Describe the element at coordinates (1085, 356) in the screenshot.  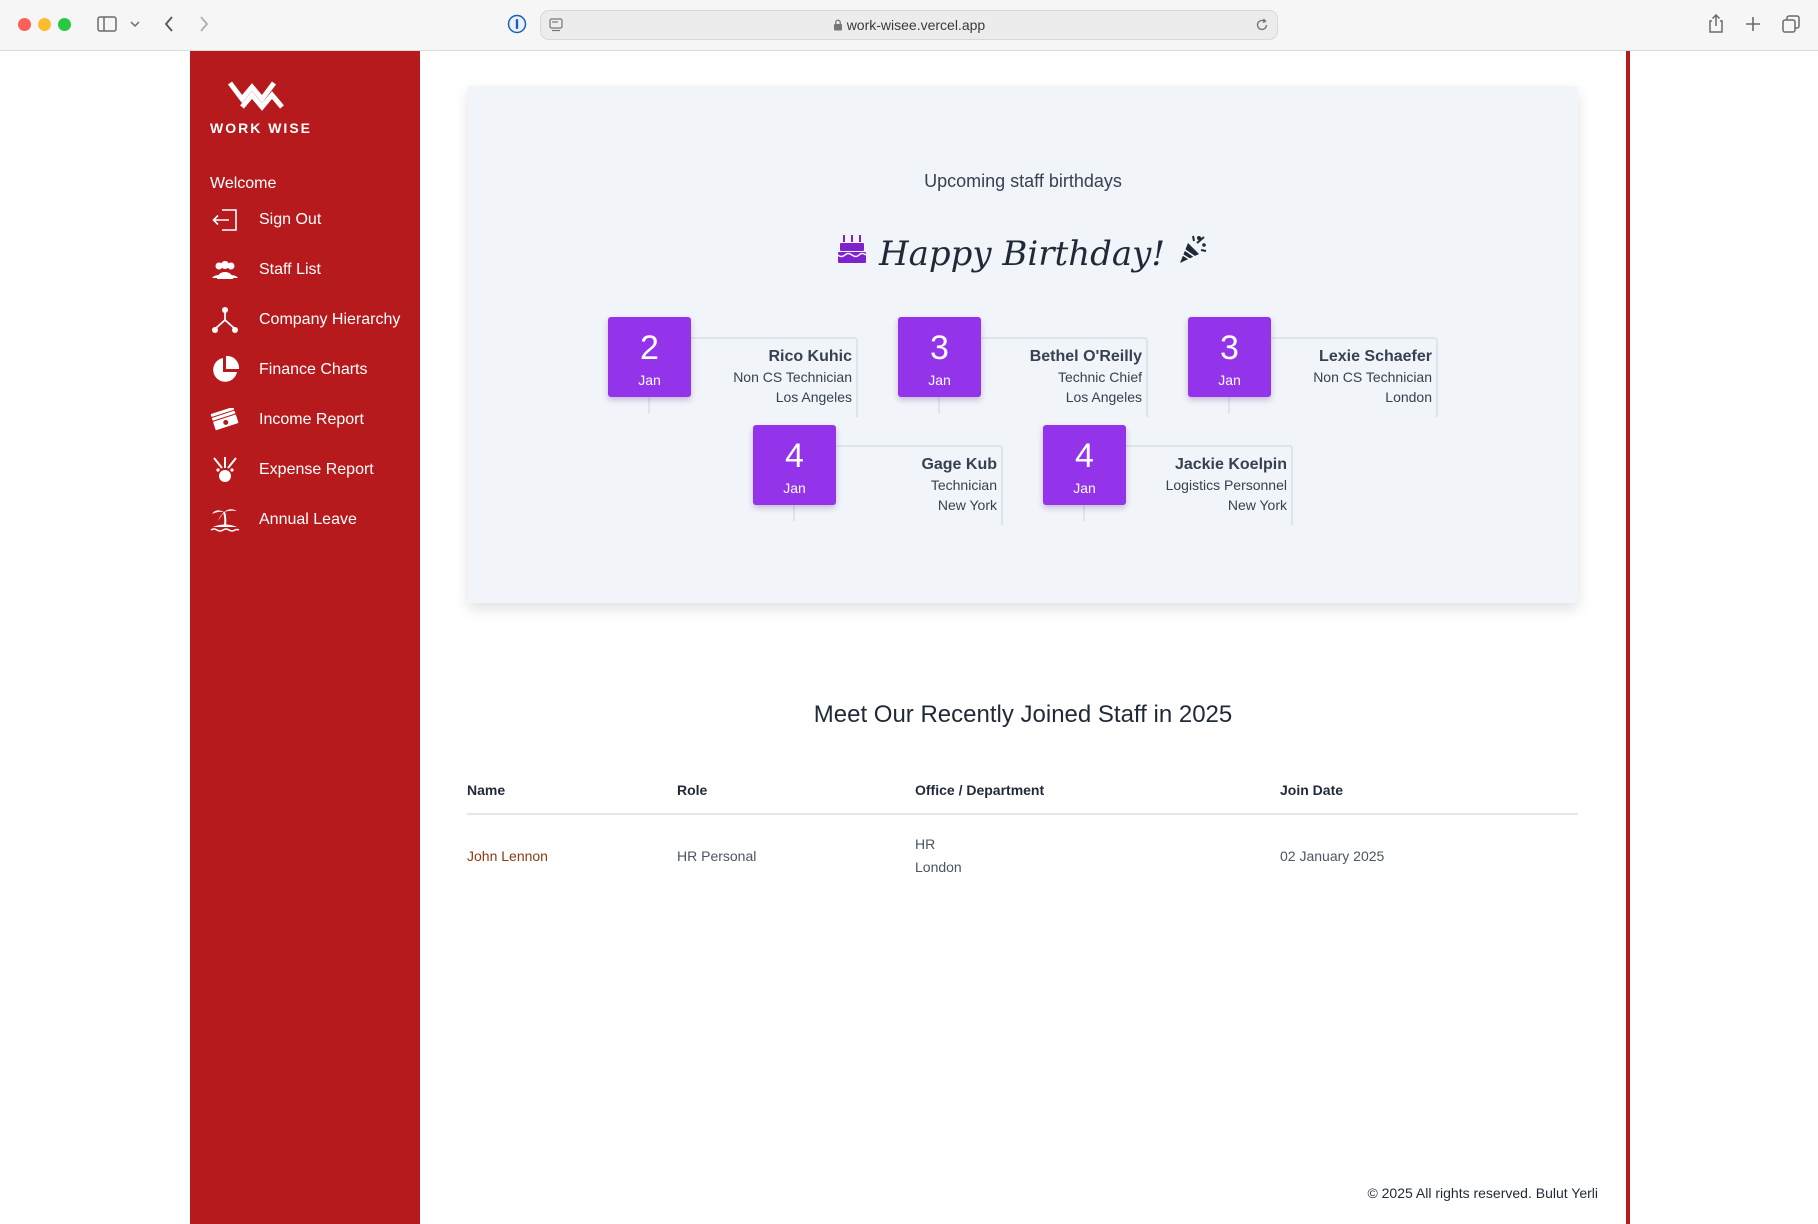
I see `birthday-name: Bethel O'Reilly` at that location.